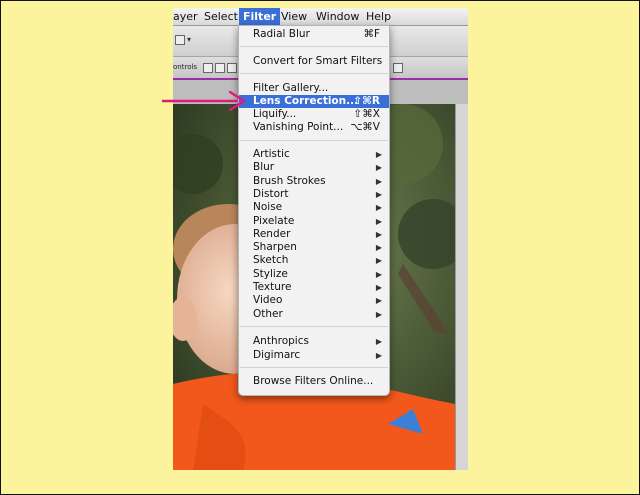 The width and height of the screenshot is (640, 495). What do you see at coordinates (281, 341) in the screenshot?
I see `menu-item-label: Anthropics` at bounding box center [281, 341].